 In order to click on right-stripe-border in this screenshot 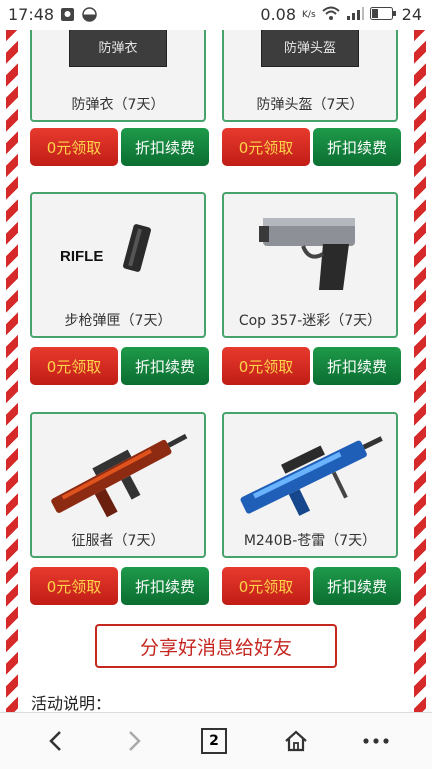, I will do `click(420, 371)`.